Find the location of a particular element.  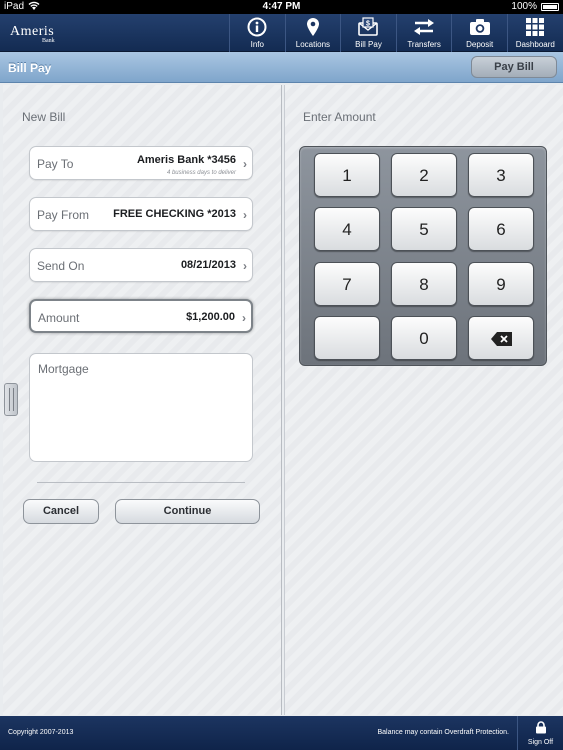

nav-item-deposit: Deposit is located at coordinates (479, 33).